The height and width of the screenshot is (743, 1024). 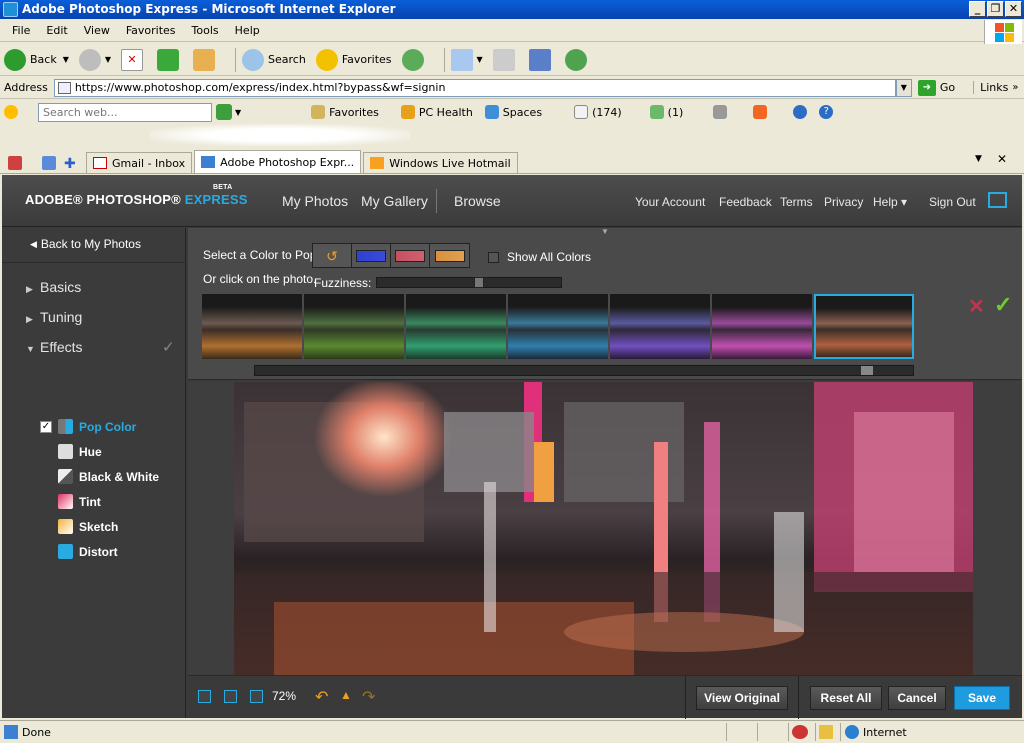 What do you see at coordinates (151, 30) in the screenshot?
I see `menu-favorites: Favorites` at bounding box center [151, 30].